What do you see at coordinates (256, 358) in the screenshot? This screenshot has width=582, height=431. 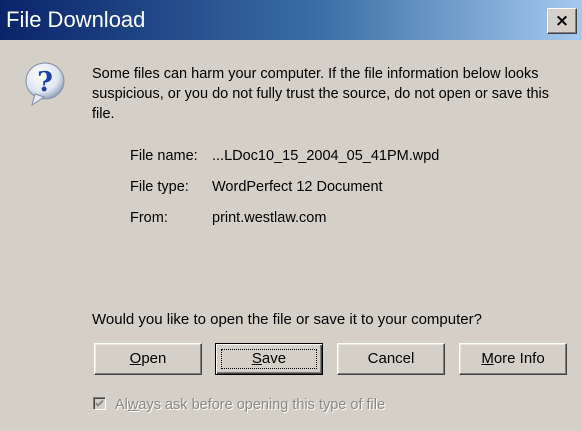 I see `save-mnemonic: S` at bounding box center [256, 358].